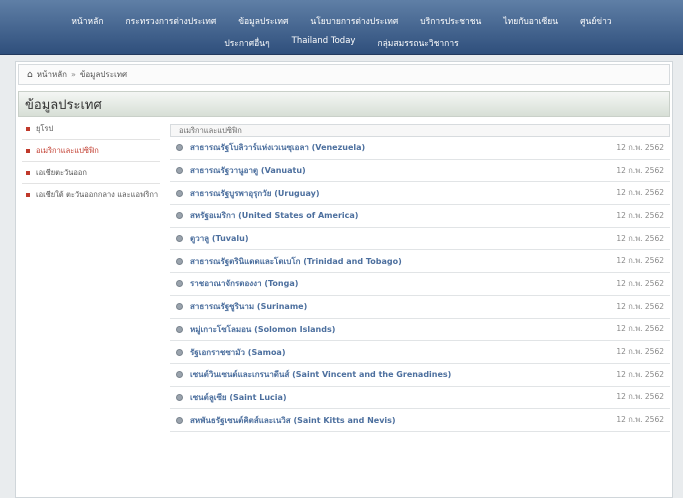  Describe the element at coordinates (87, 21) in the screenshot. I see `nav-item-home: หน้าหลัก` at that location.